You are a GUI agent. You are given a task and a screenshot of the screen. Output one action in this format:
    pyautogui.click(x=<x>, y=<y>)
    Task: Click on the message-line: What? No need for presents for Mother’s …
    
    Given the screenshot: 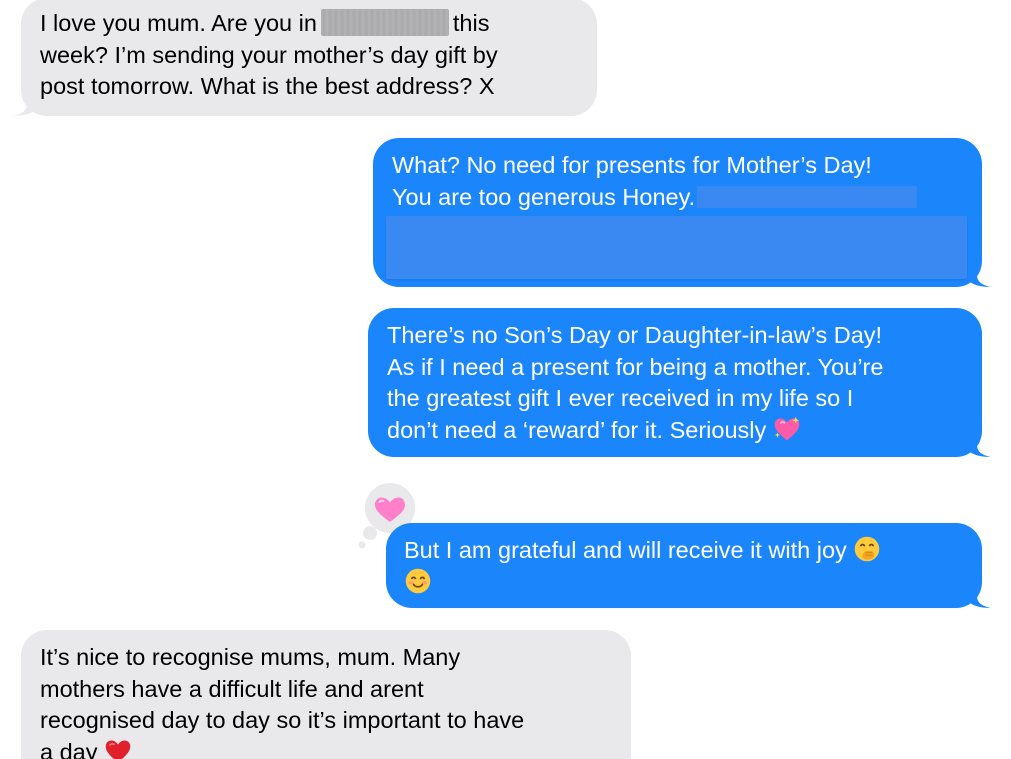 What is the action you would take?
    pyautogui.click(x=632, y=165)
    